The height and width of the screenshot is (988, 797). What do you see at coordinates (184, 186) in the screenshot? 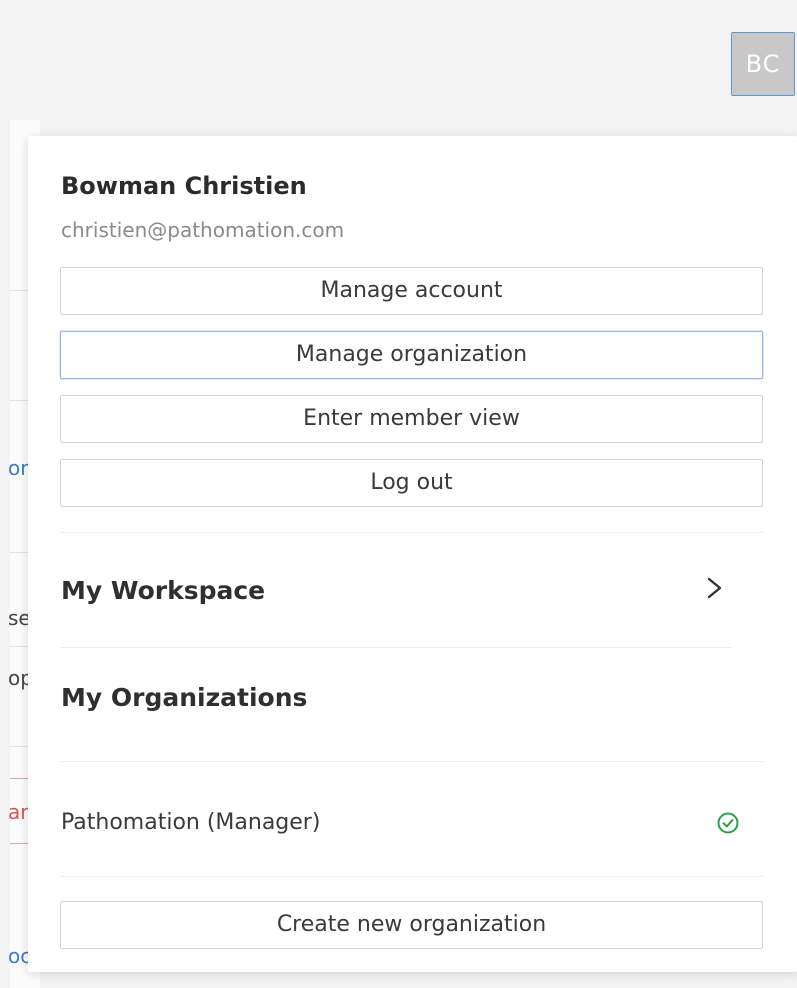
I see `user-name: Bowman Christien` at bounding box center [184, 186].